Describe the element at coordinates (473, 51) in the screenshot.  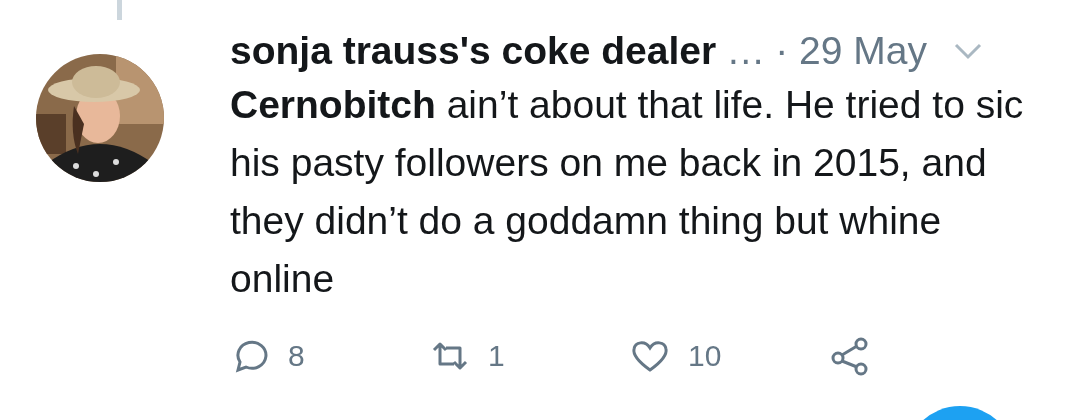
I see `author-name: sonja trauss's coke dealer` at that location.